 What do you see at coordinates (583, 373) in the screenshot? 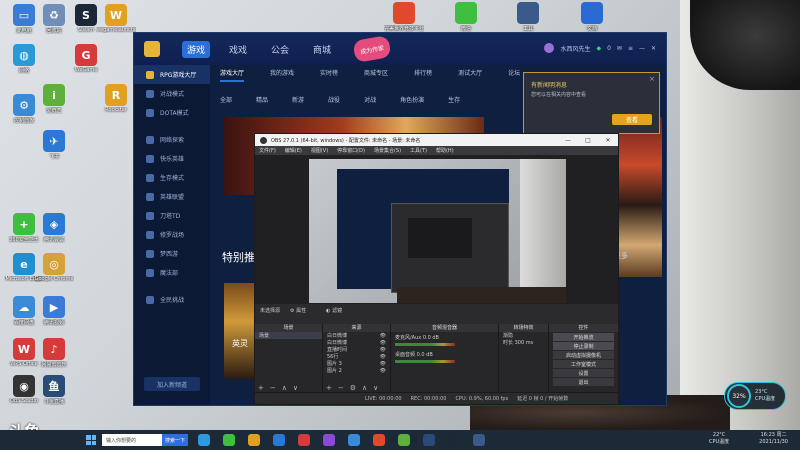
I see `control-button: 设置` at bounding box center [583, 373].